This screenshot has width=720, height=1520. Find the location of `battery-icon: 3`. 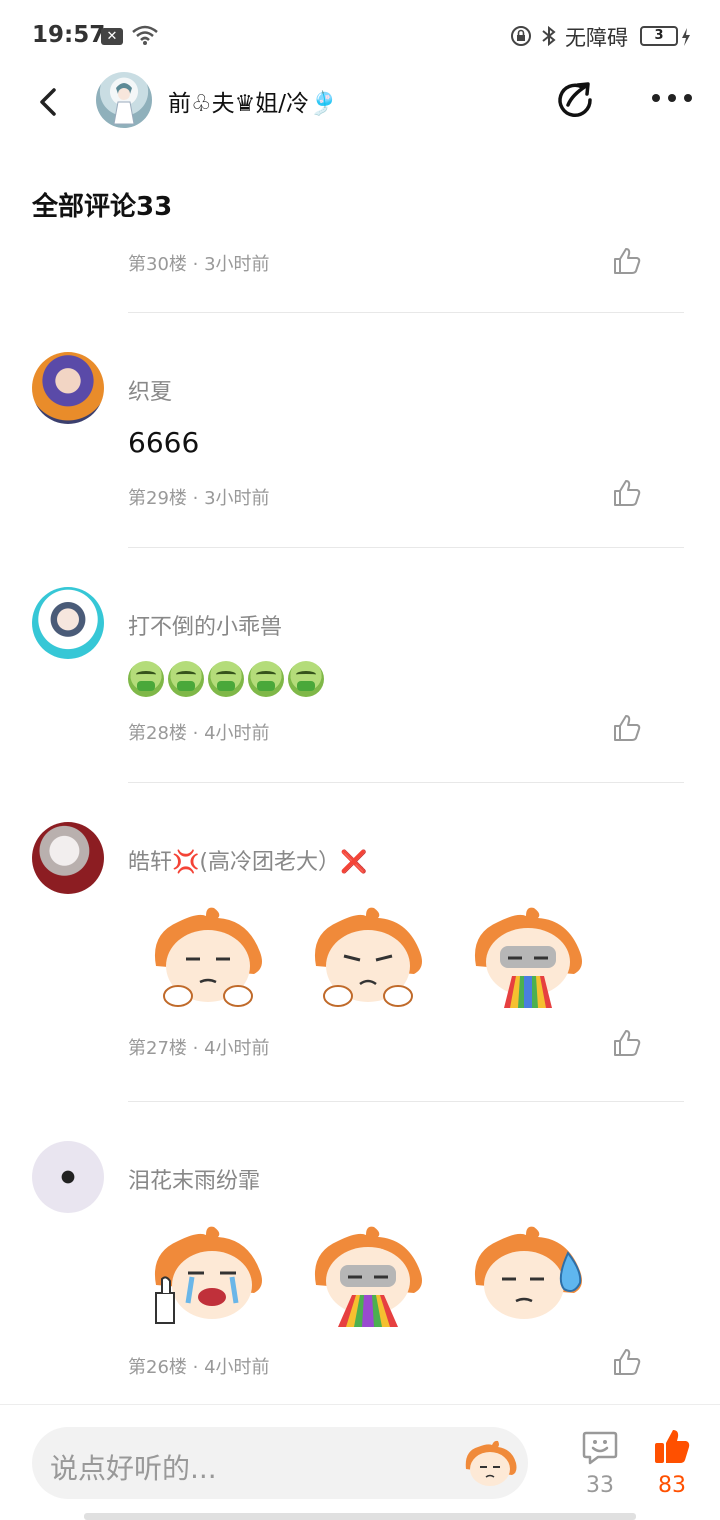

battery-icon: 3 is located at coordinates (659, 36).